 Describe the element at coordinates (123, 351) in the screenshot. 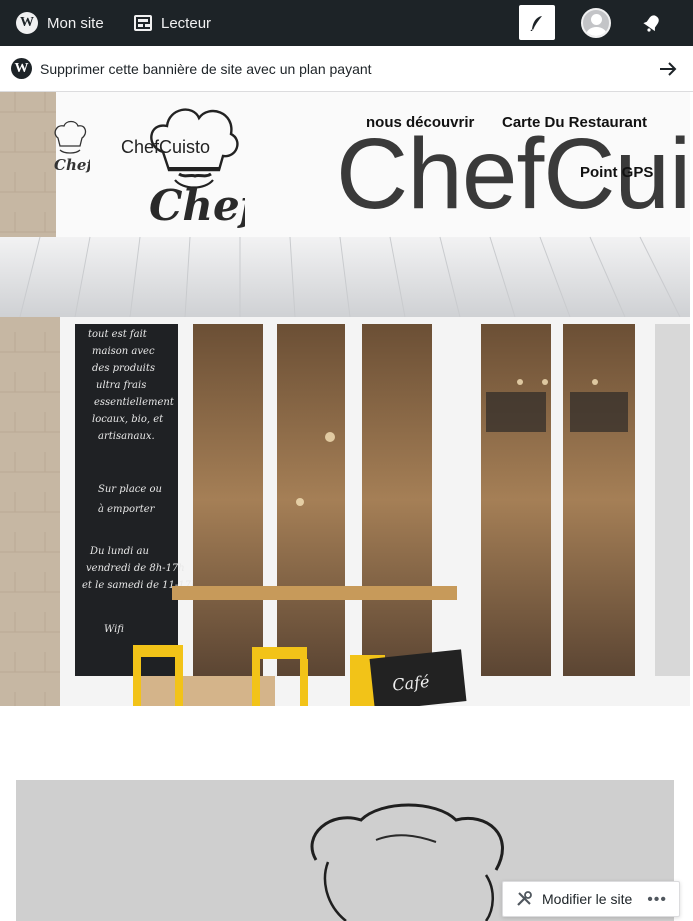

I see `svg-text: maison avec` at that location.